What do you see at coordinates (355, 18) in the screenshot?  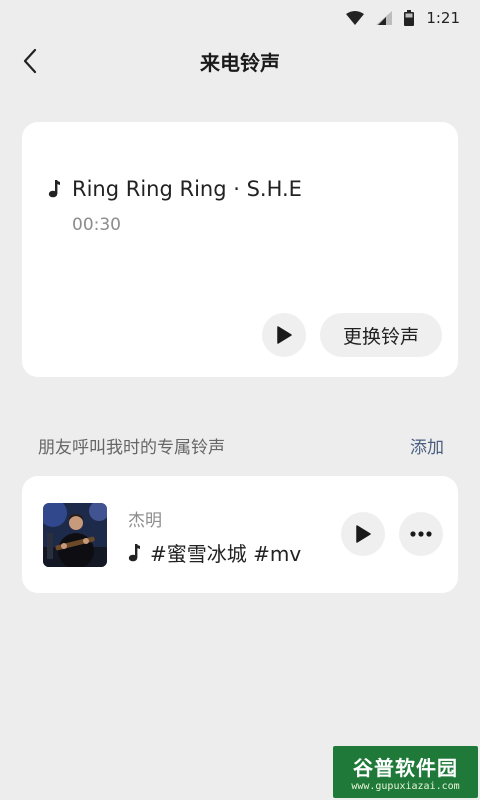 I see `wifi-icon` at bounding box center [355, 18].